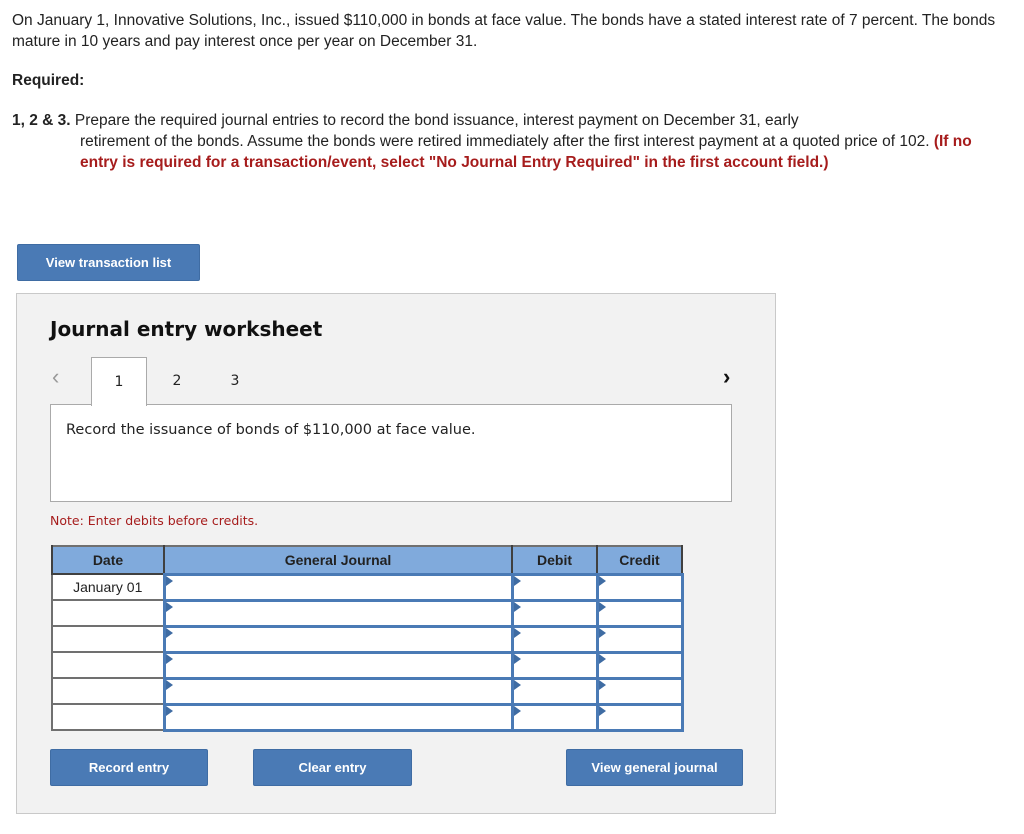  What do you see at coordinates (108, 262) in the screenshot?
I see `view-transaction-list-button: View transaction list` at bounding box center [108, 262].